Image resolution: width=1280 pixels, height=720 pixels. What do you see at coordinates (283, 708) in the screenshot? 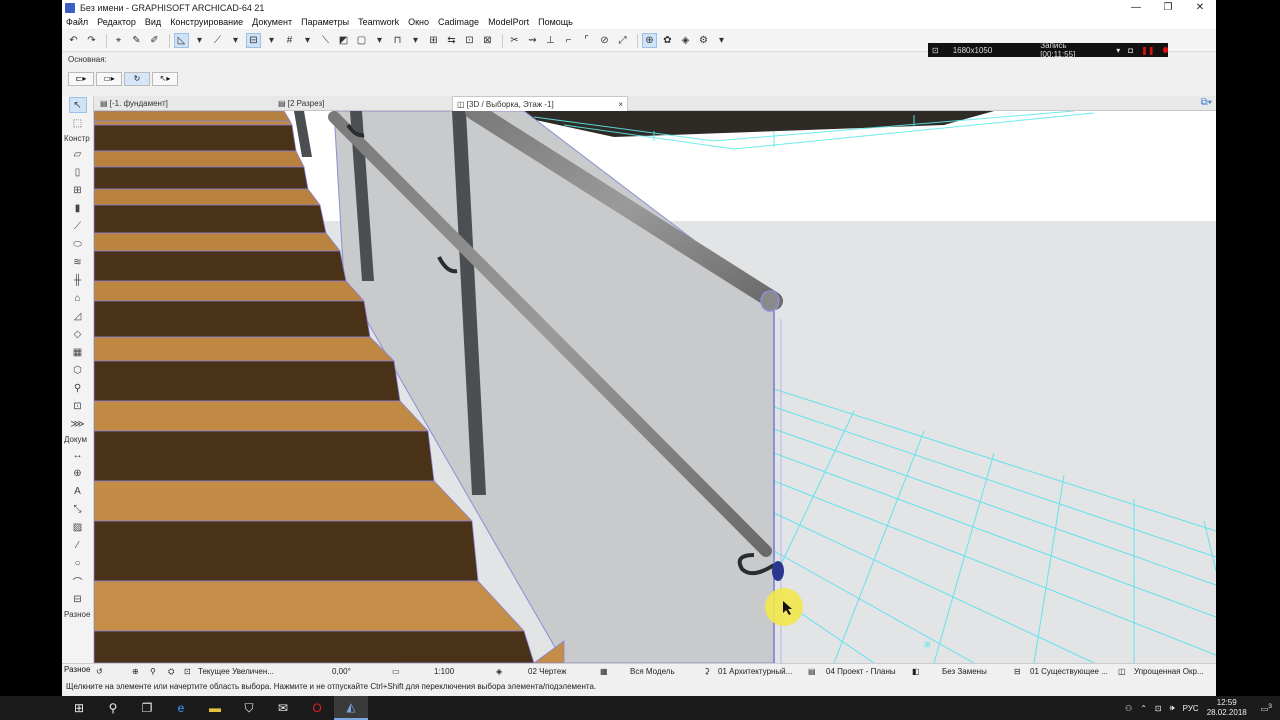
I see `mail-icon: ✉` at bounding box center [283, 708].